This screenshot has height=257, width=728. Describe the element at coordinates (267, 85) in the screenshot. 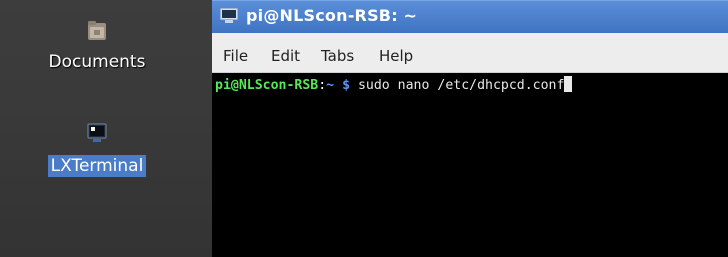

I see `prompt-user: pi@NLScon-RSB` at that location.